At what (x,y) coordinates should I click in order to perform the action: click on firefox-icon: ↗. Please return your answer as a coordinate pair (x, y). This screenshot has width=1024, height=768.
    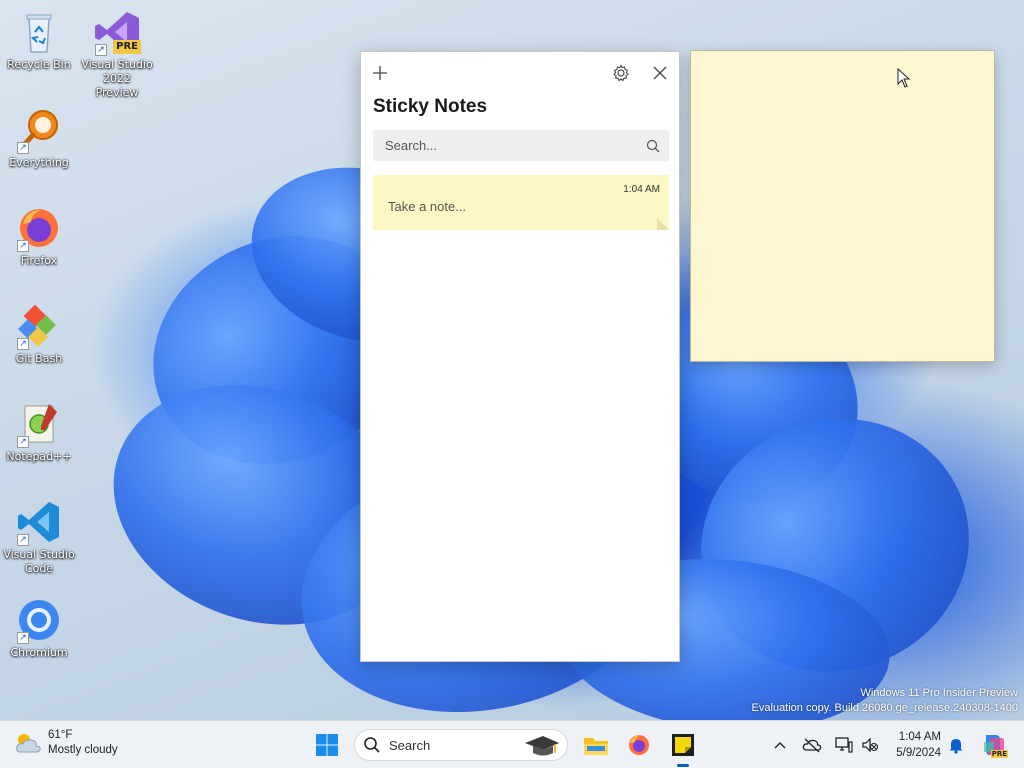
    Looking at the image, I should click on (39, 228).